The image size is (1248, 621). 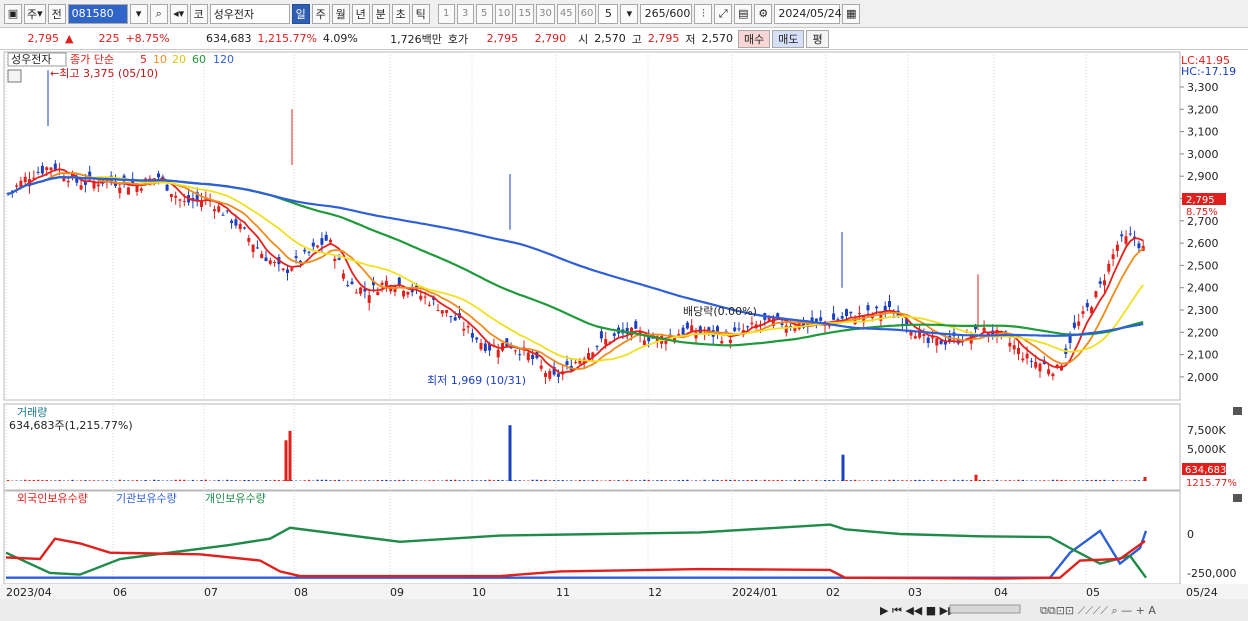 What do you see at coordinates (31, 59) in the screenshot?
I see `stock-legend-name: 성우전자` at bounding box center [31, 59].